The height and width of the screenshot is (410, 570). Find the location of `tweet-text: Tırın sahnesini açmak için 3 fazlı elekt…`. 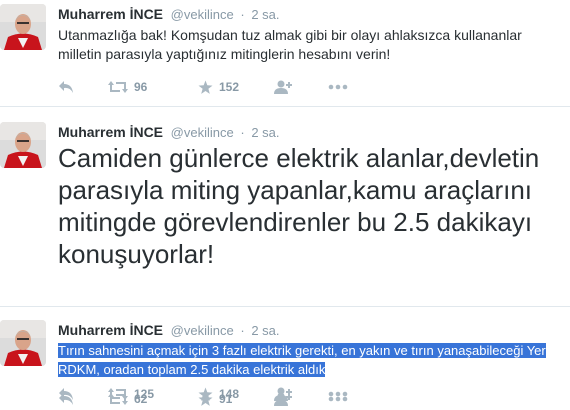

tweet-text: Tırın sahnesini açmak için 3 fazlı elekt… is located at coordinates (310, 360).